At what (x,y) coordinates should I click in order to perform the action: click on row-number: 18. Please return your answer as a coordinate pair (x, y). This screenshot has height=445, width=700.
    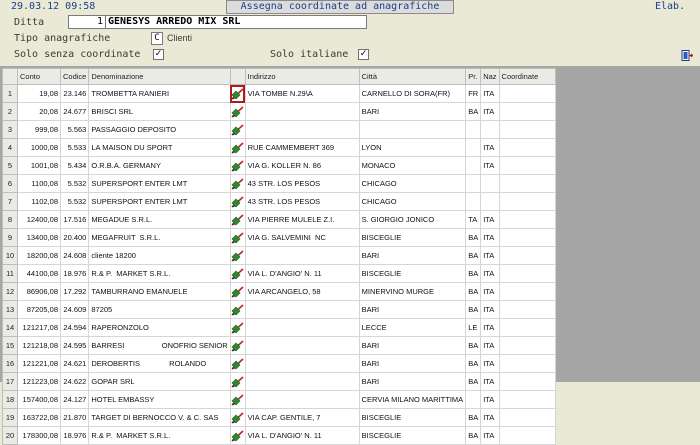
    Looking at the image, I should click on (10, 399).